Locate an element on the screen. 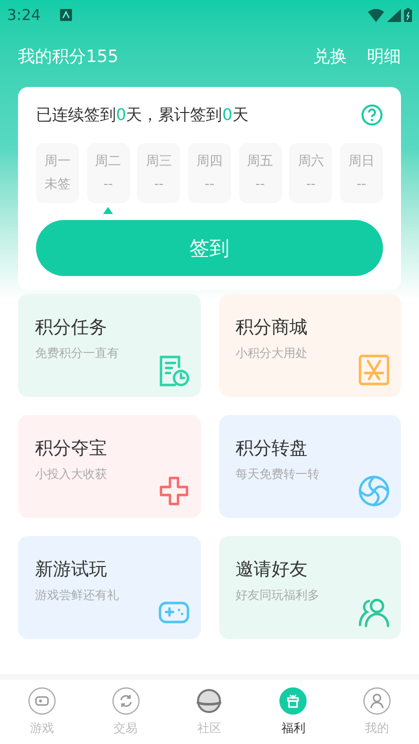  feature-title: 邀请好友 is located at coordinates (272, 570).